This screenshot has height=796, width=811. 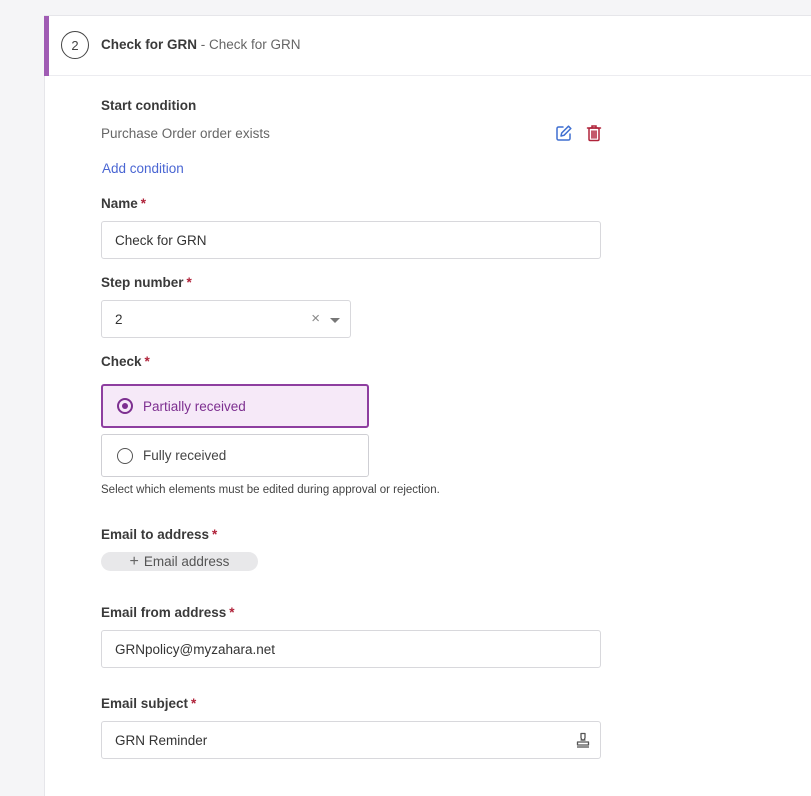 I want to click on edit-icon, so click(x=564, y=133).